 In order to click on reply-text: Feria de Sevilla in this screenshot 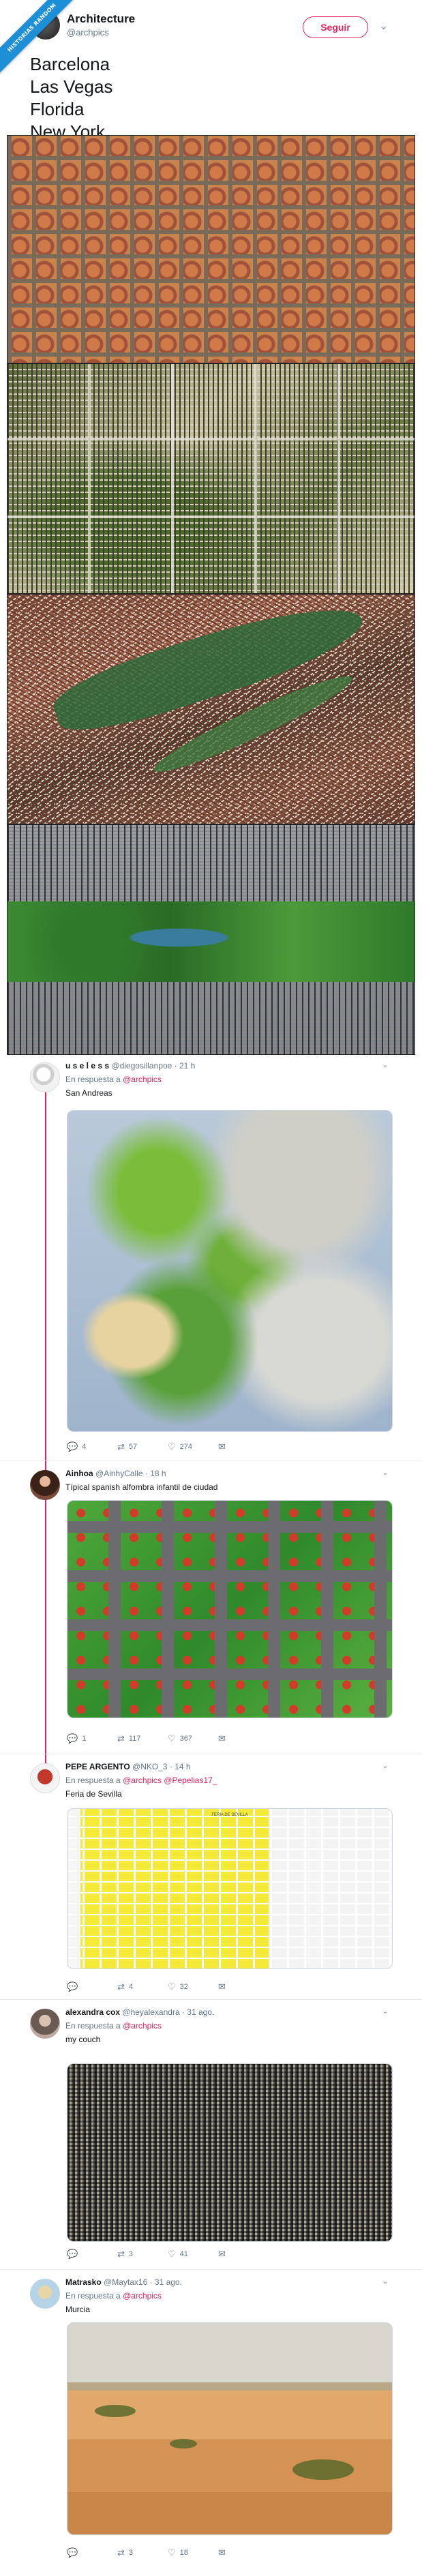, I will do `click(93, 1794)`.